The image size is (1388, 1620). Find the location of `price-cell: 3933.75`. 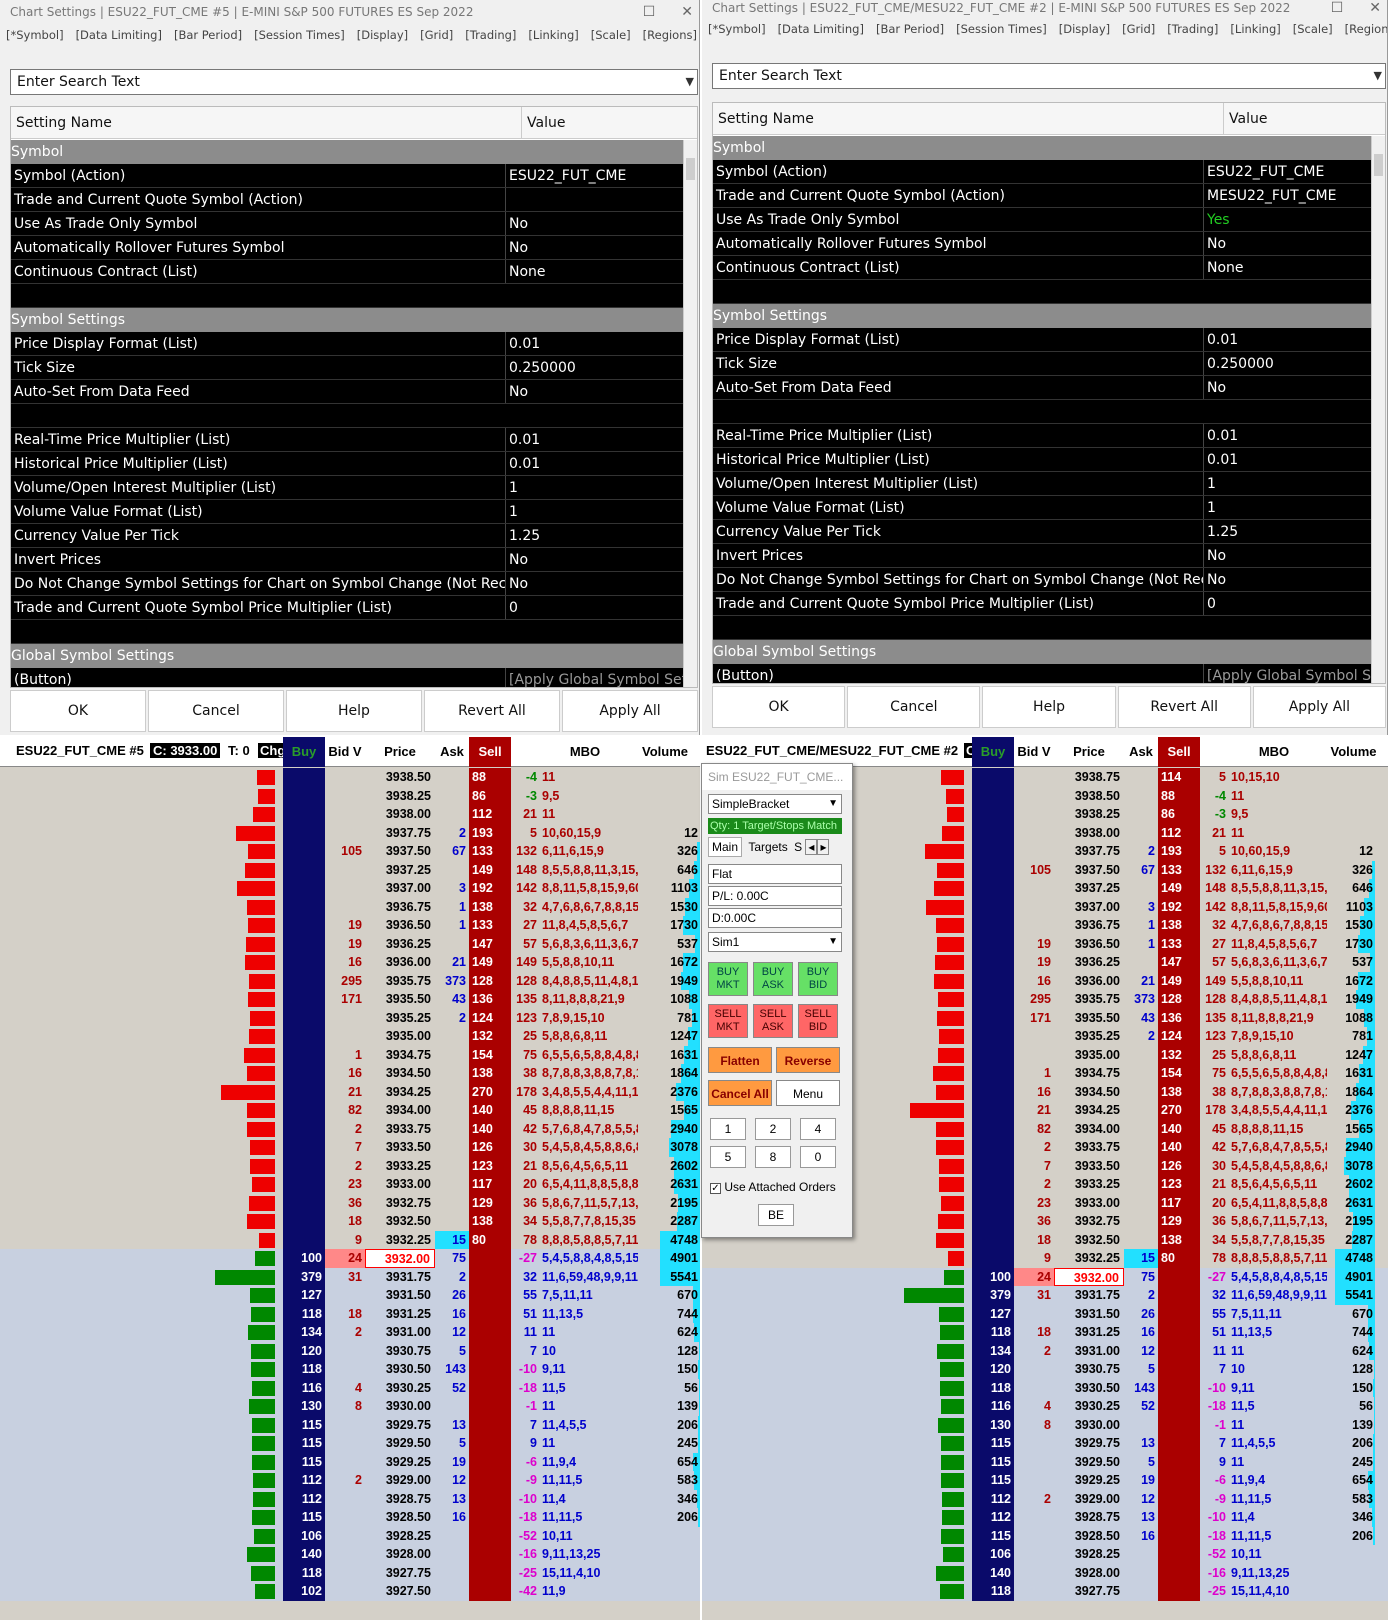

price-cell: 3933.75 is located at coordinates (1089, 1147).